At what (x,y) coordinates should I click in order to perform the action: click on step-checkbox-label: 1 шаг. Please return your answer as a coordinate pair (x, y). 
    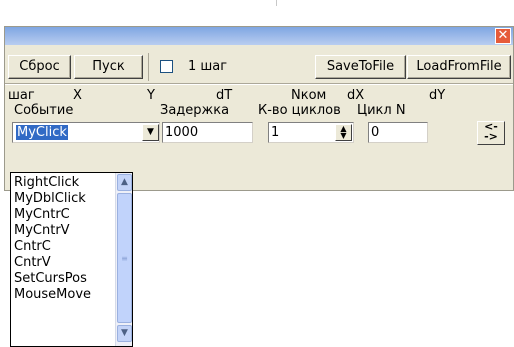
    Looking at the image, I should click on (208, 66).